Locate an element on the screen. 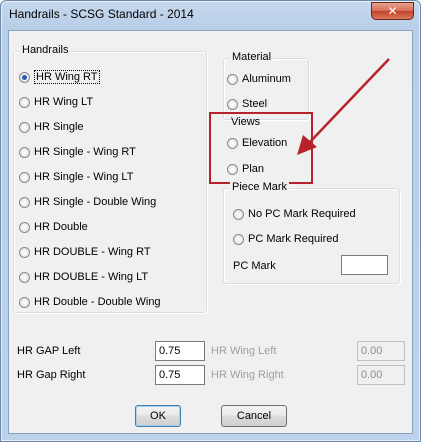 The image size is (421, 442). radio-no-pc-mark: No PC Mark Required is located at coordinates (294, 214).